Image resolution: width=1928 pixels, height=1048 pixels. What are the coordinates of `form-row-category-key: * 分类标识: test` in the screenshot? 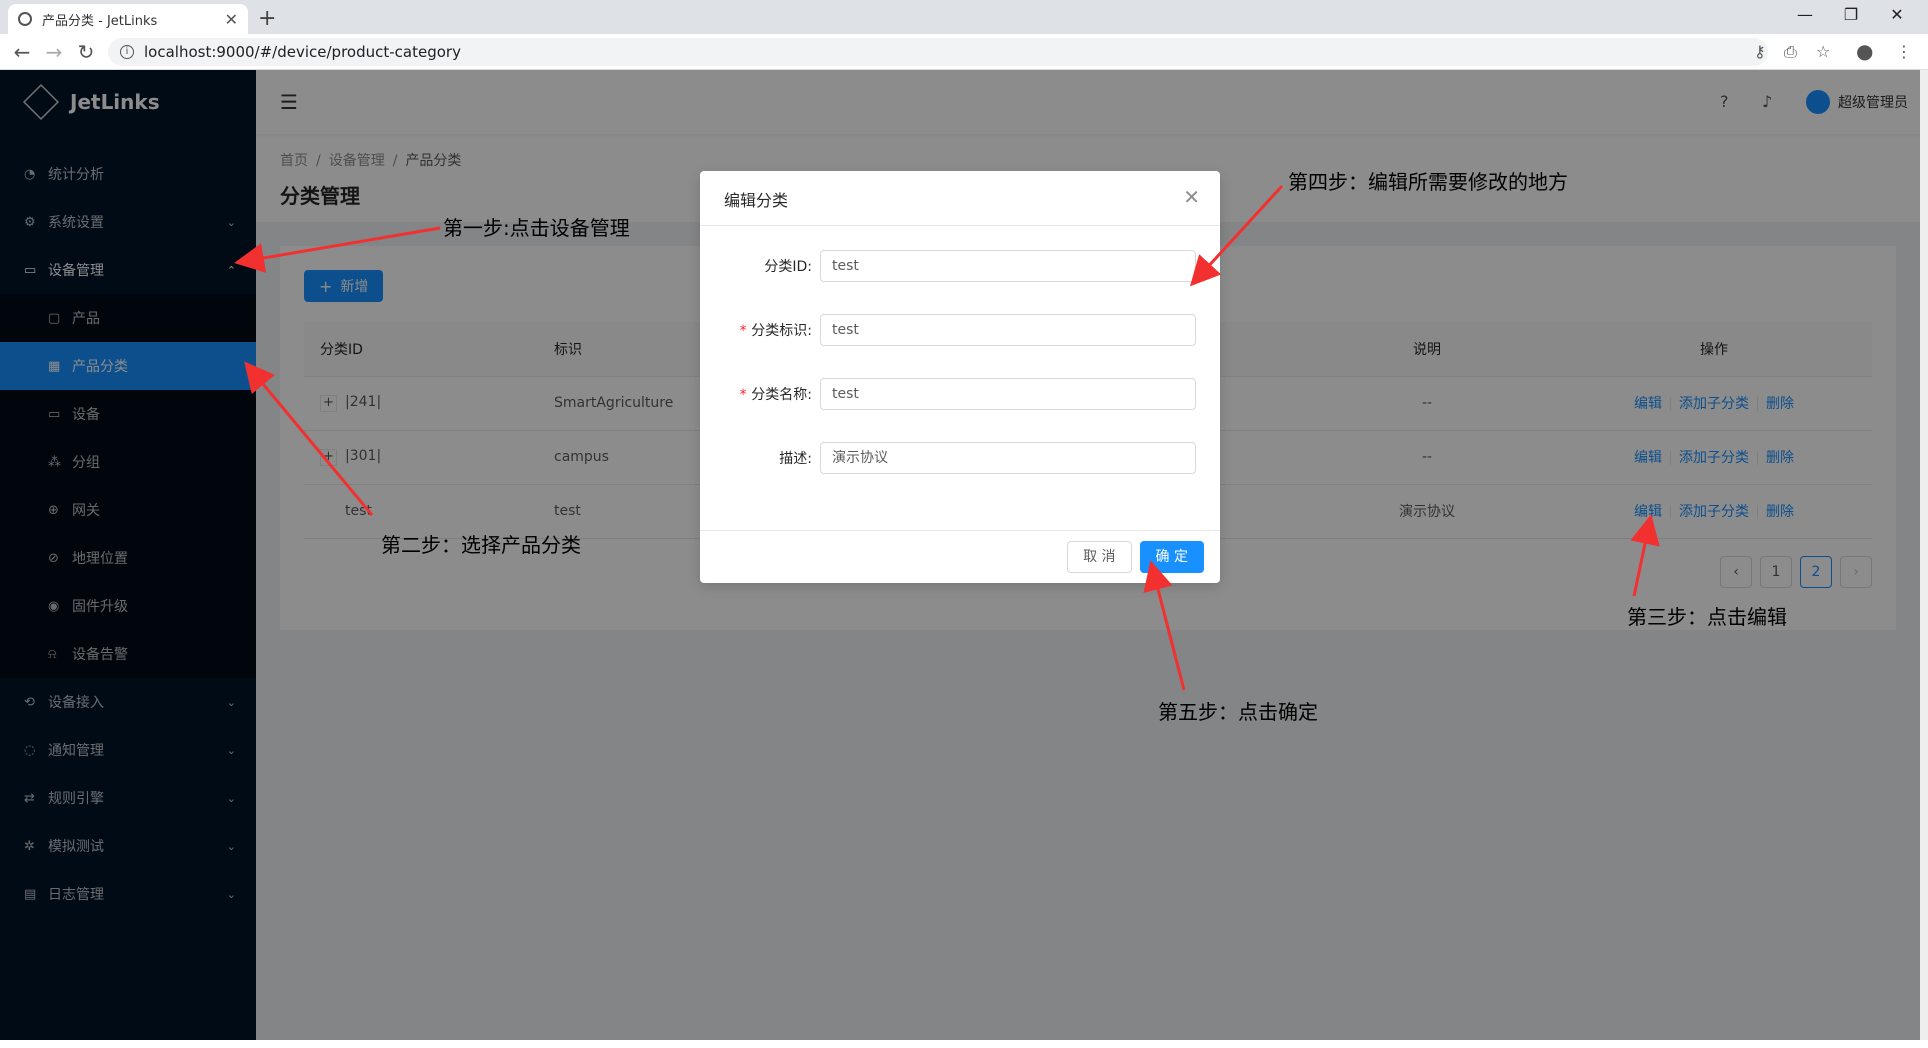 It's located at (960, 330).